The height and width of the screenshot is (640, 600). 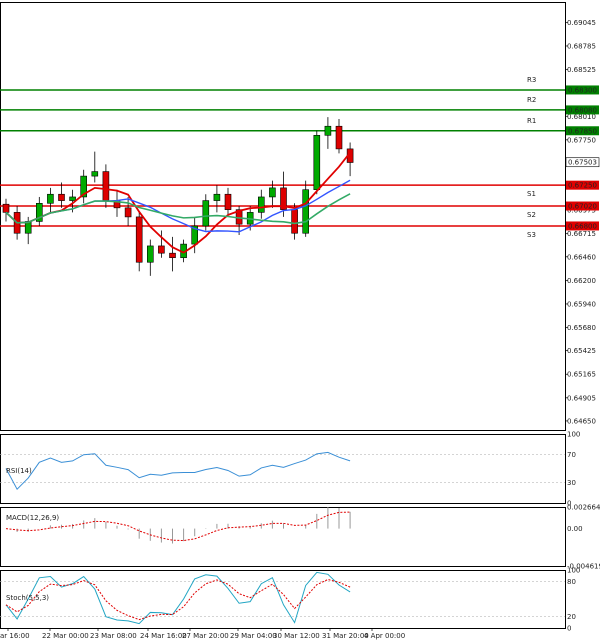 What do you see at coordinates (581, 23) in the screenshot?
I see `price-tick-label: 0.69045` at bounding box center [581, 23].